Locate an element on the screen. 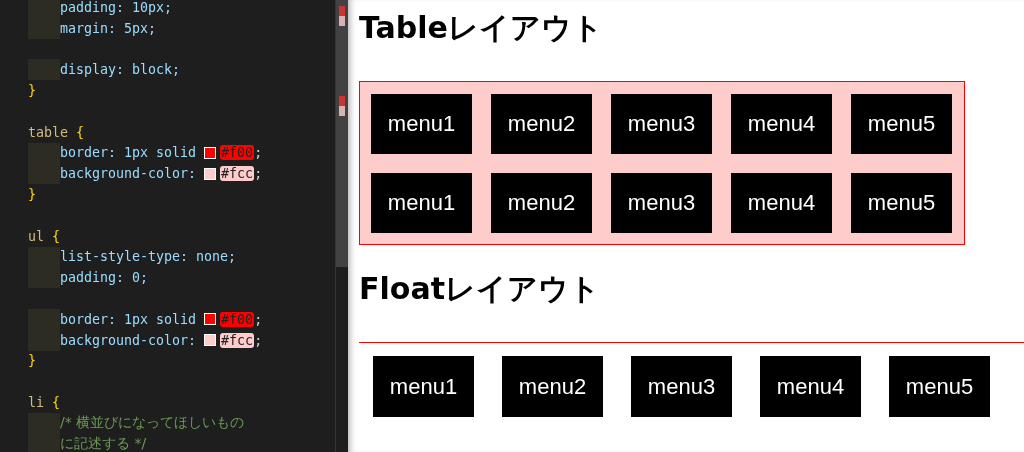 This screenshot has width=1024, height=452. code-line: table { is located at coordinates (56, 132).